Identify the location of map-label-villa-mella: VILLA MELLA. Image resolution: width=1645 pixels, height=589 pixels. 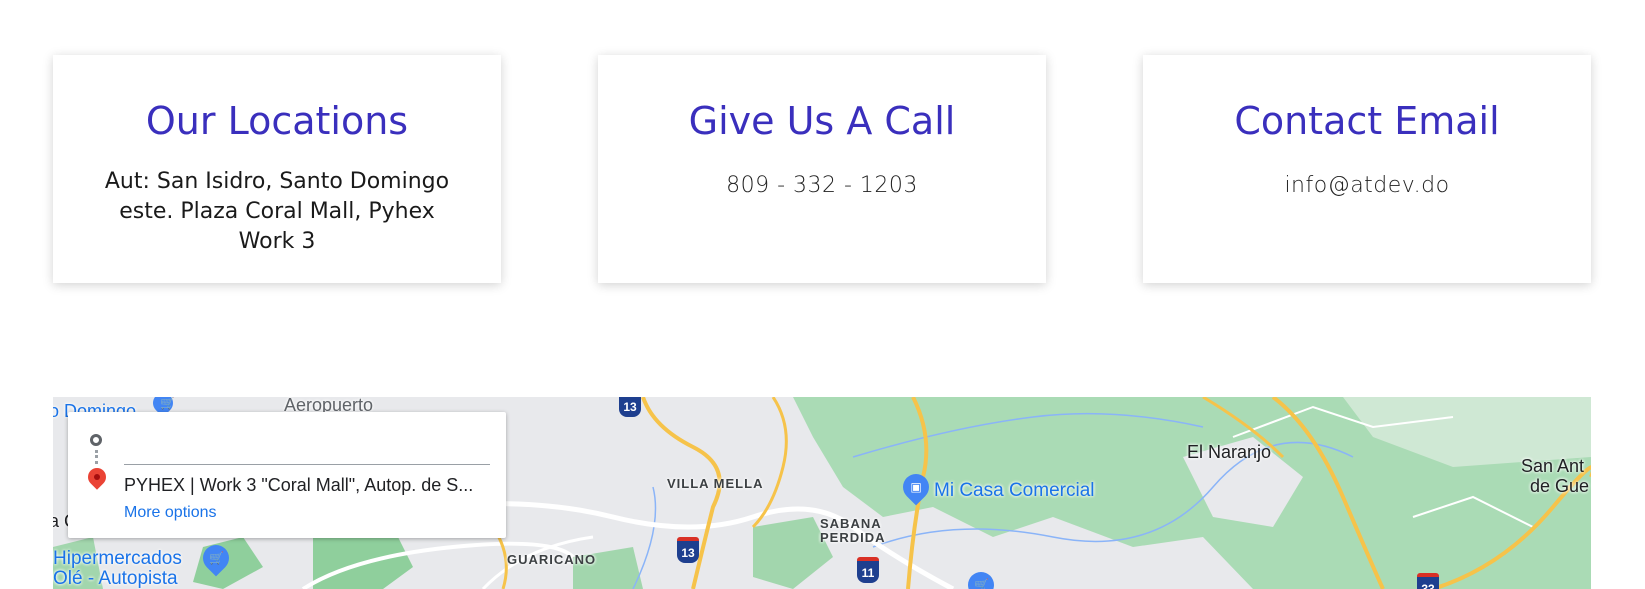
(715, 483).